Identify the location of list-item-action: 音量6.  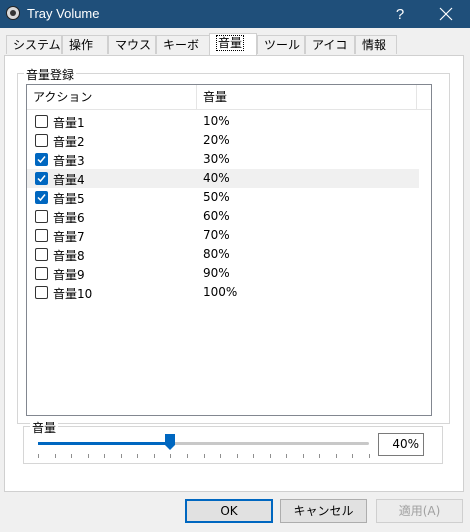
(69, 218).